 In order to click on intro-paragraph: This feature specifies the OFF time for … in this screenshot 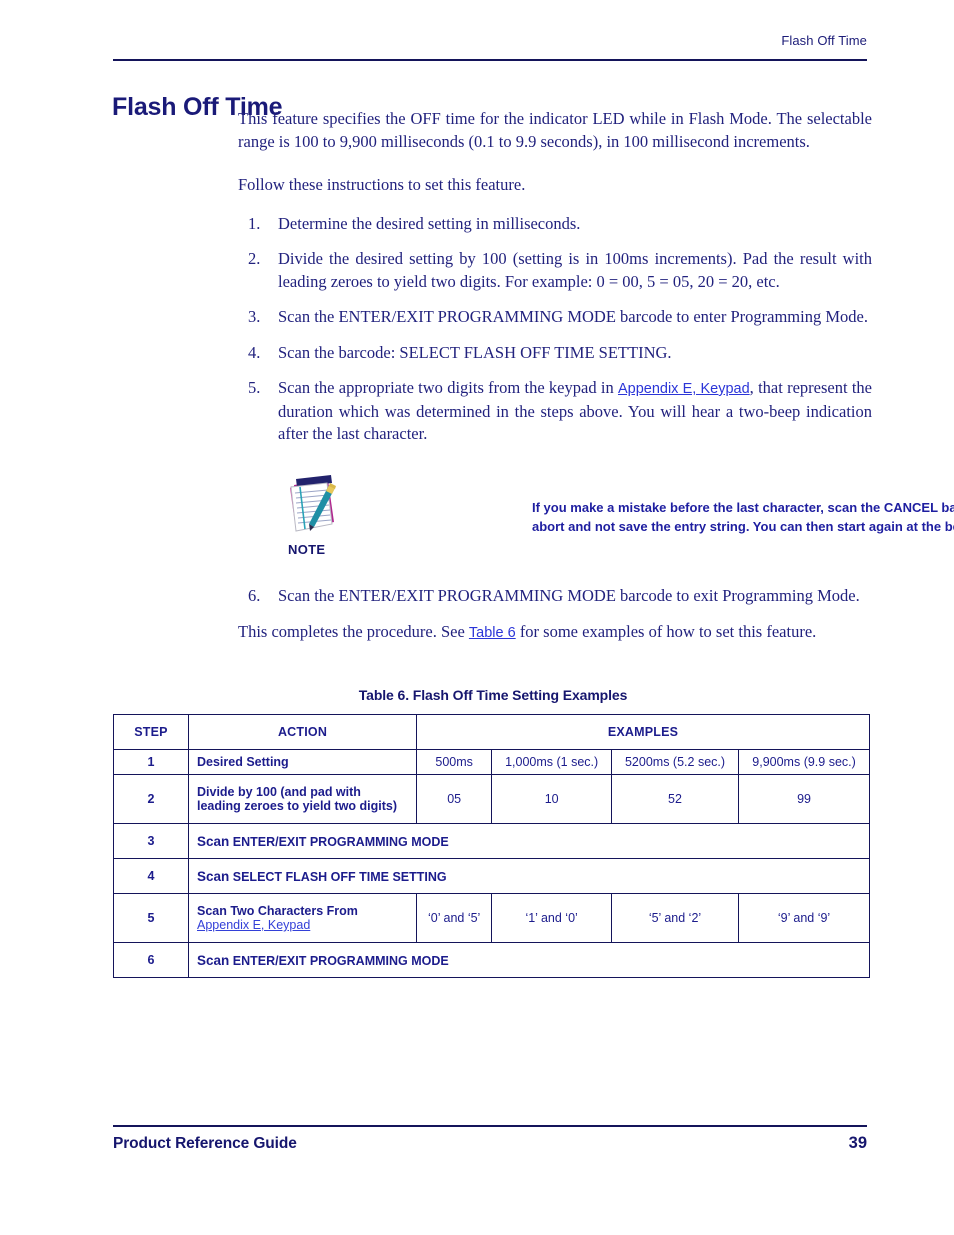, I will do `click(555, 130)`.